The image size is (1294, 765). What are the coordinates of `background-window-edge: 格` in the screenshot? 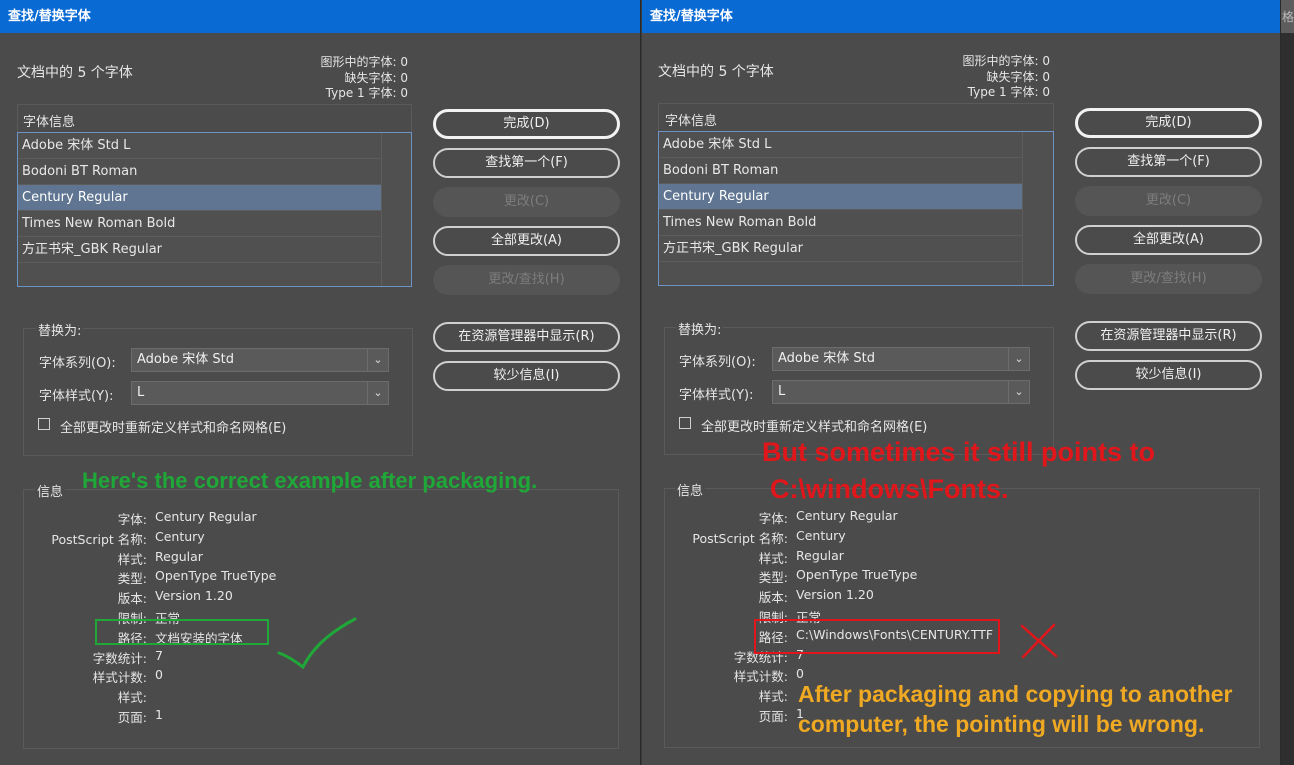 It's located at (1287, 382).